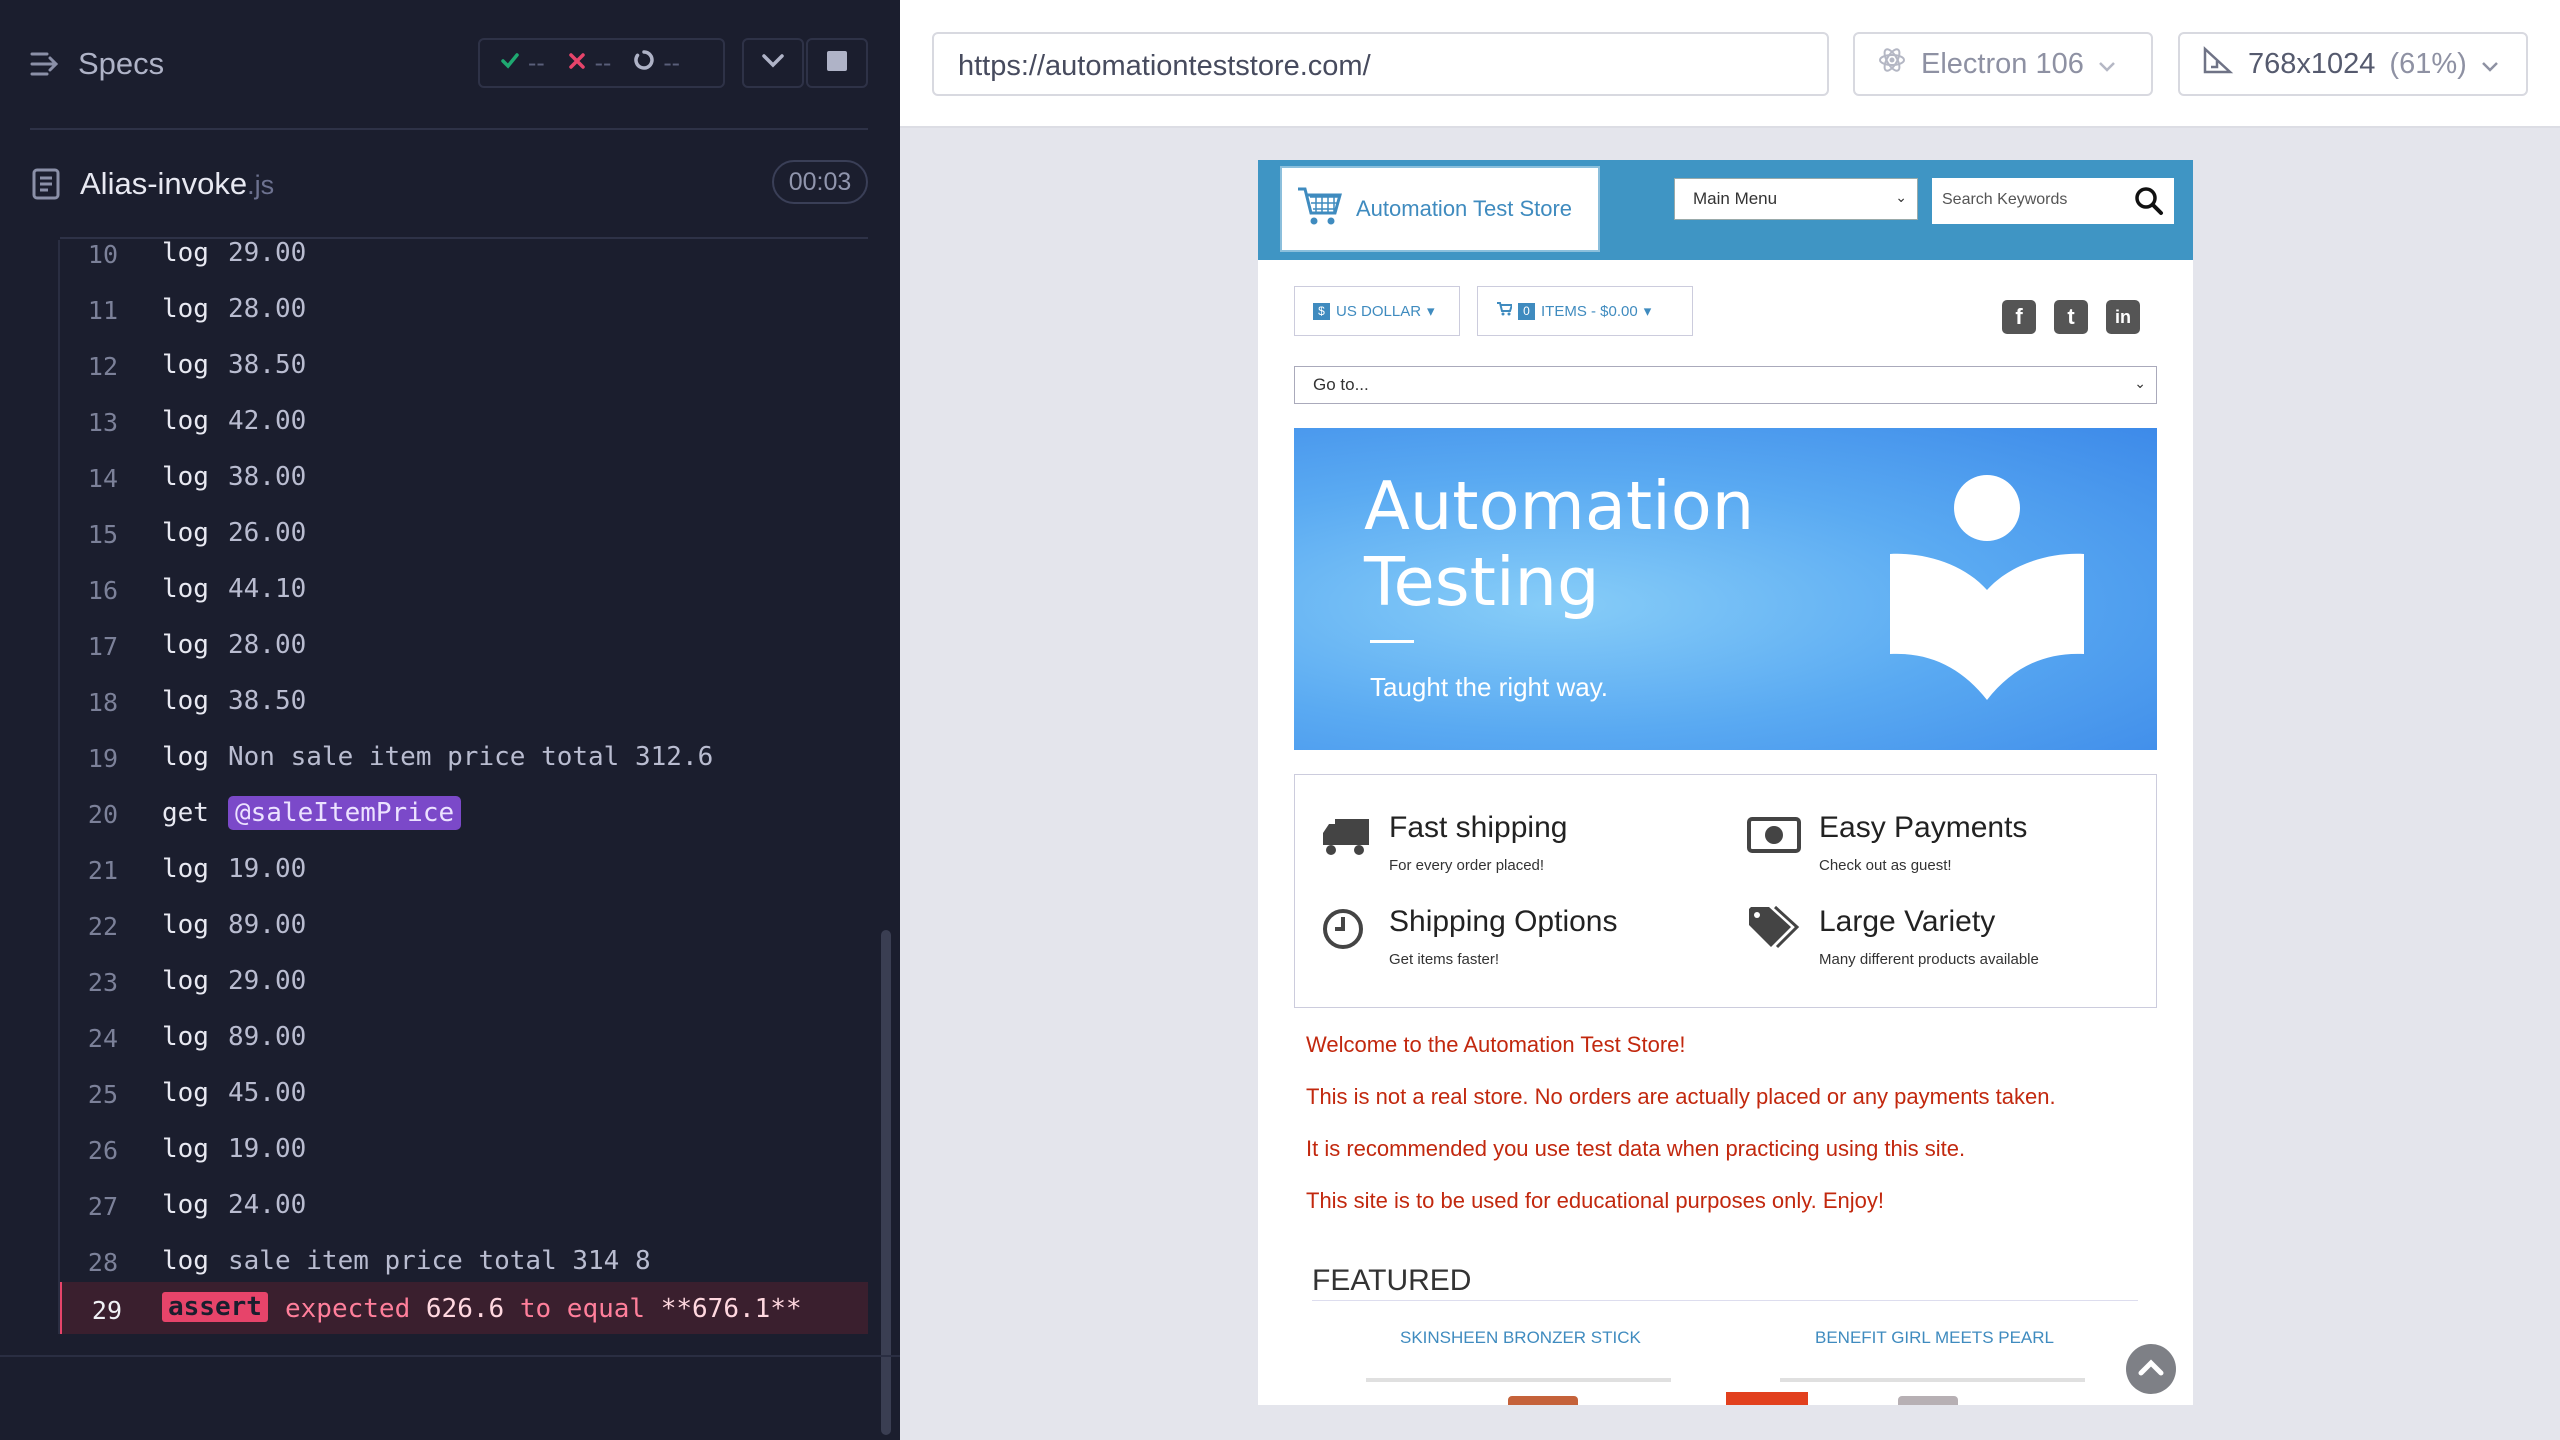  What do you see at coordinates (121, 63) in the screenshot?
I see `specs-label: Specs` at bounding box center [121, 63].